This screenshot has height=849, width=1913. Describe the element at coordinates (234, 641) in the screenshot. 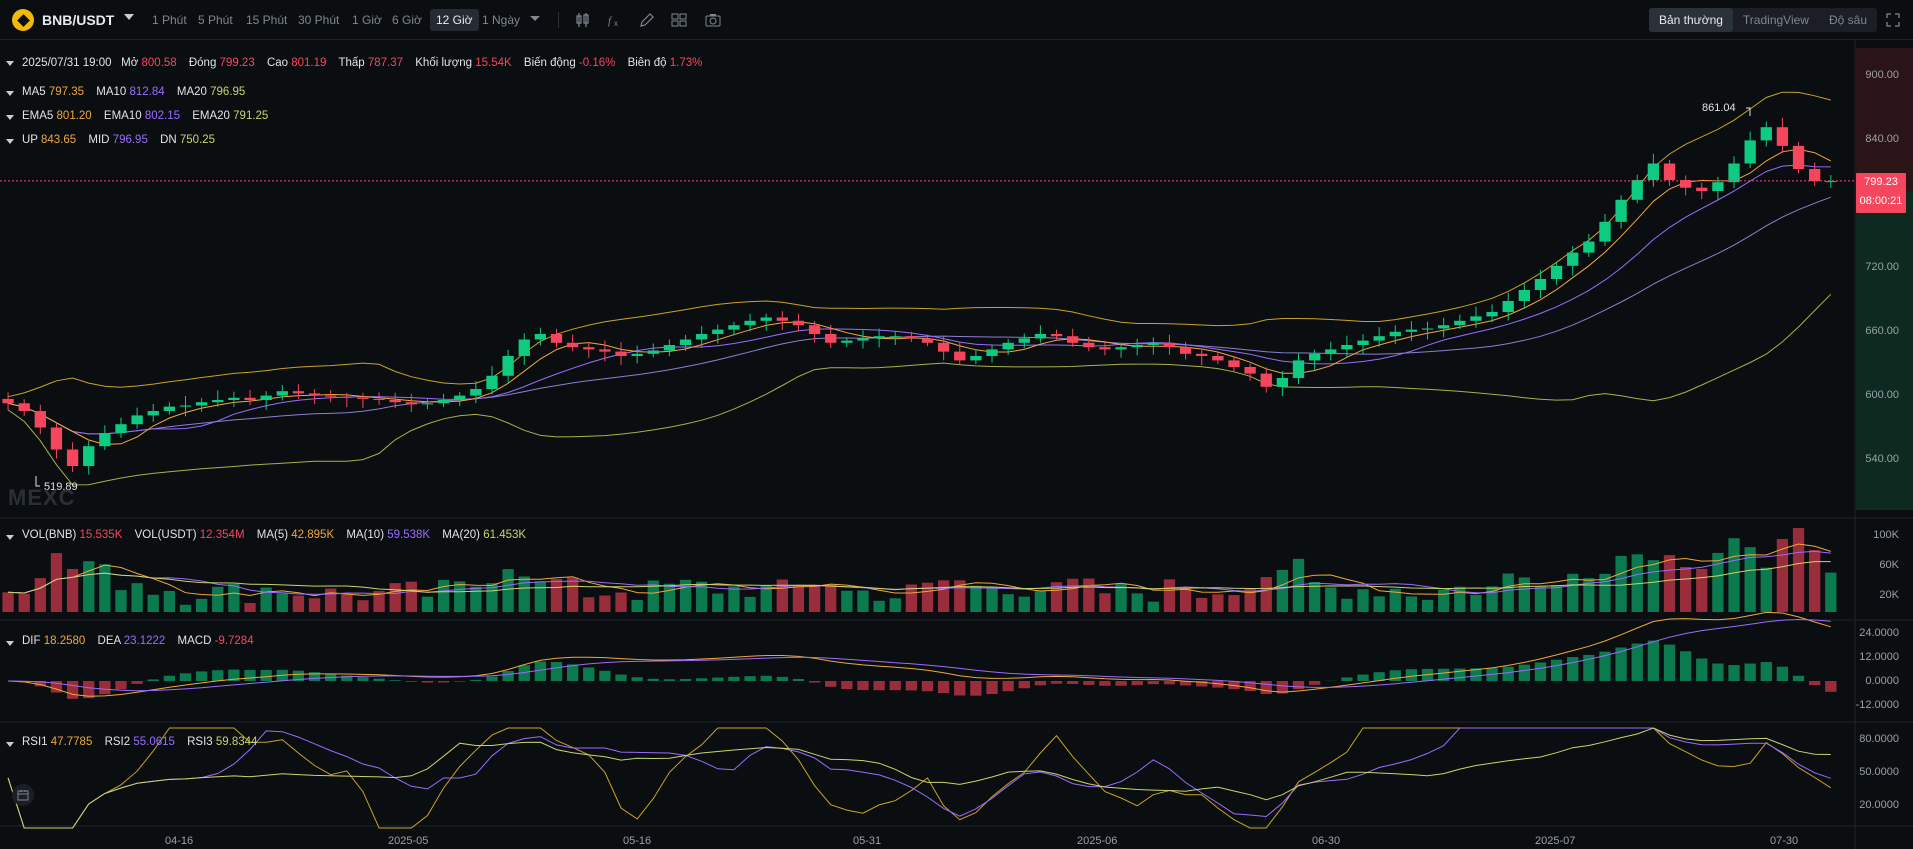

I see `macd-value: -9.7284` at that location.